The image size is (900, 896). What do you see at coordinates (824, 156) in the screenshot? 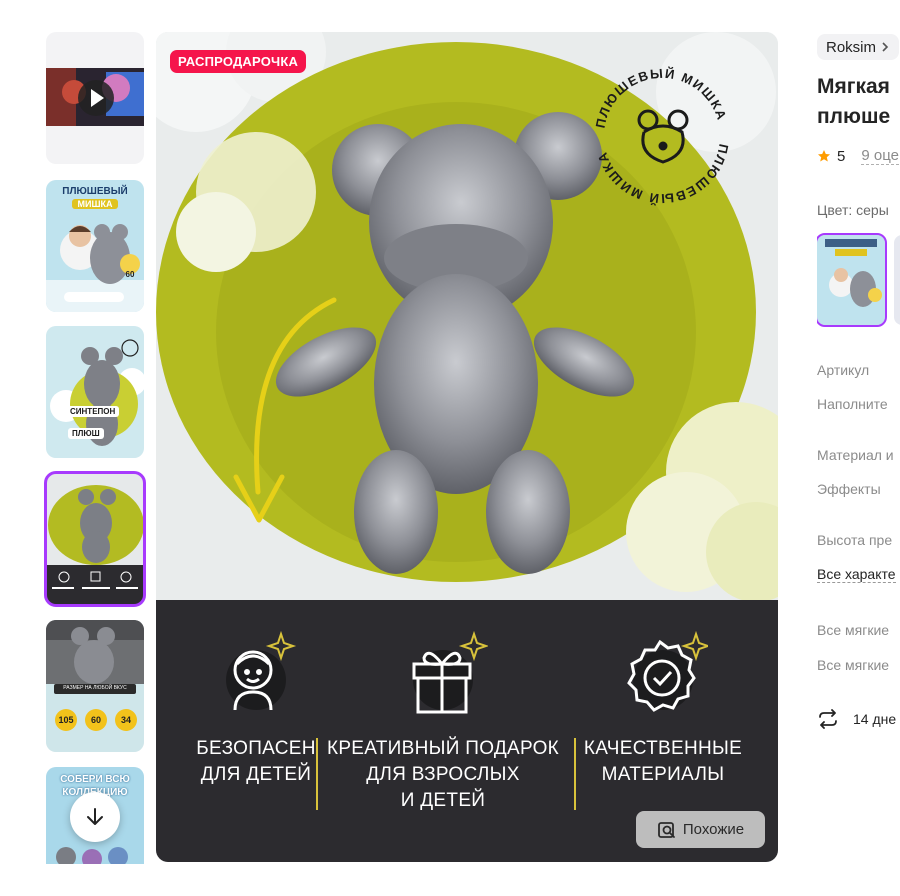
I see `star-icon` at bounding box center [824, 156].